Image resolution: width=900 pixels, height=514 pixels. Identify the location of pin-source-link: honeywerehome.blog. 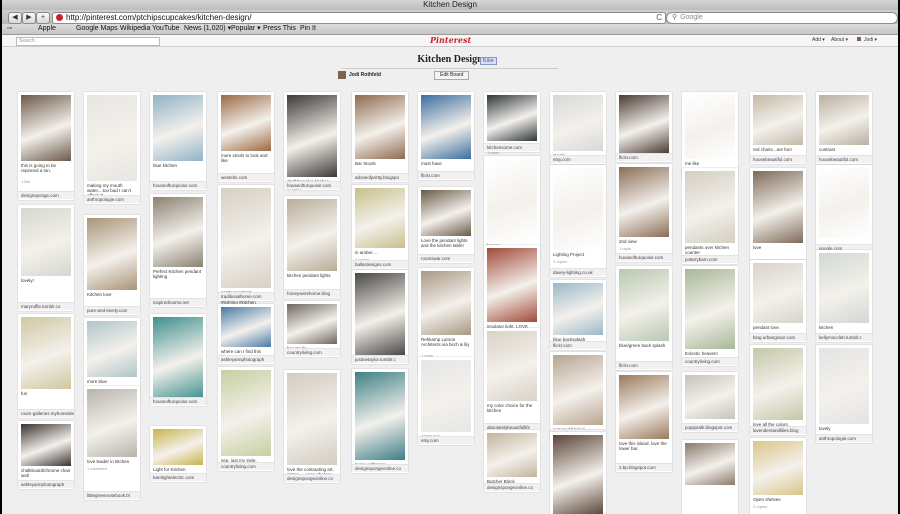
(312, 293).